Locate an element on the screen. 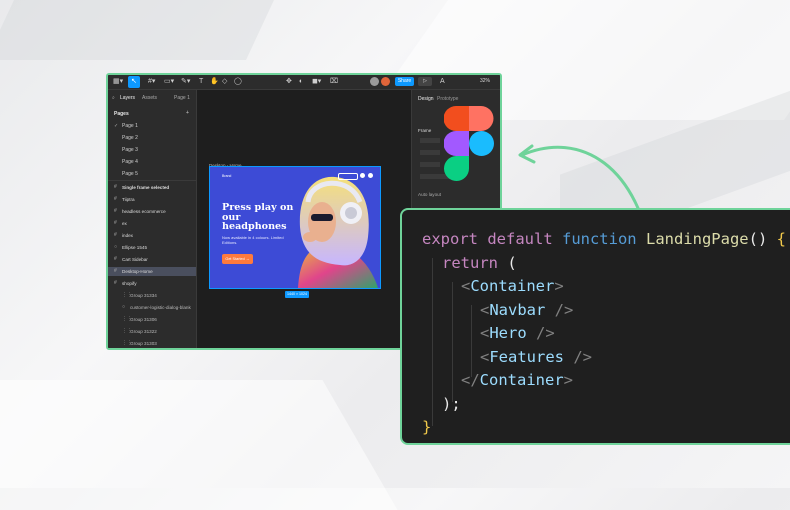  layer-item: ⋮⋮ Group 31303 is located at coordinates (152, 343).